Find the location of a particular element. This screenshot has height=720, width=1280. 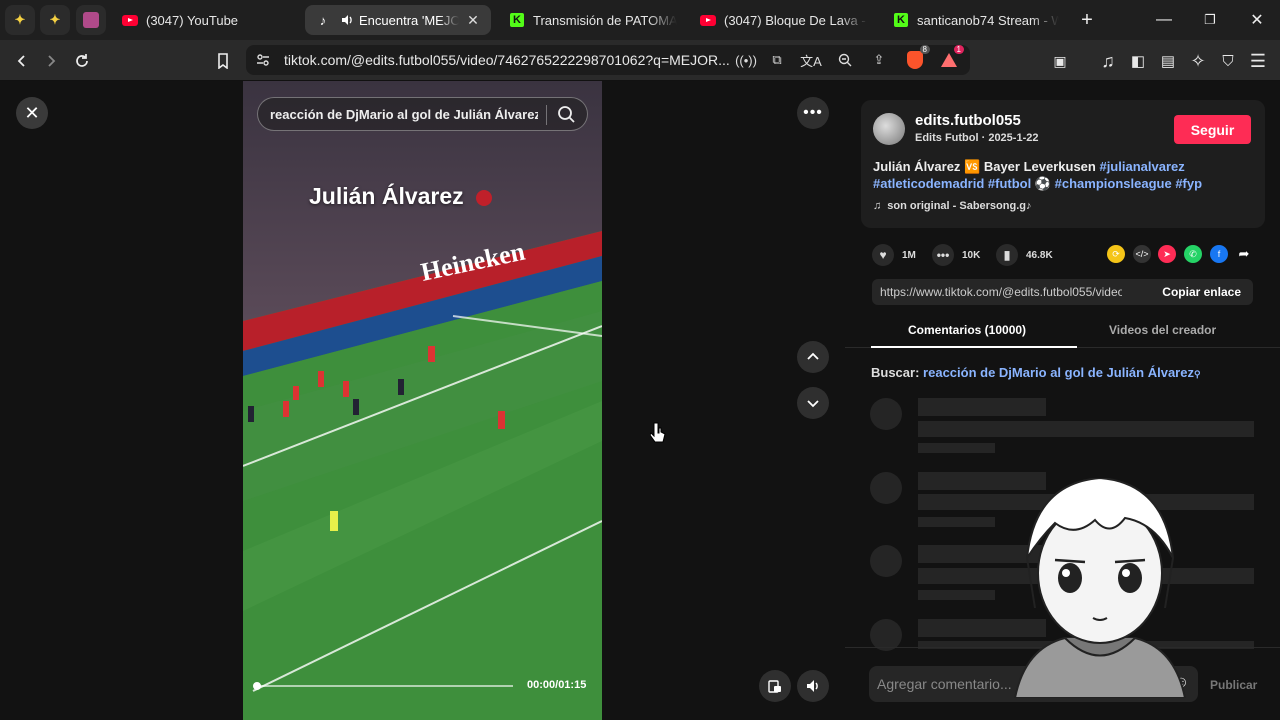

progress-handle is located at coordinates (257, 686).